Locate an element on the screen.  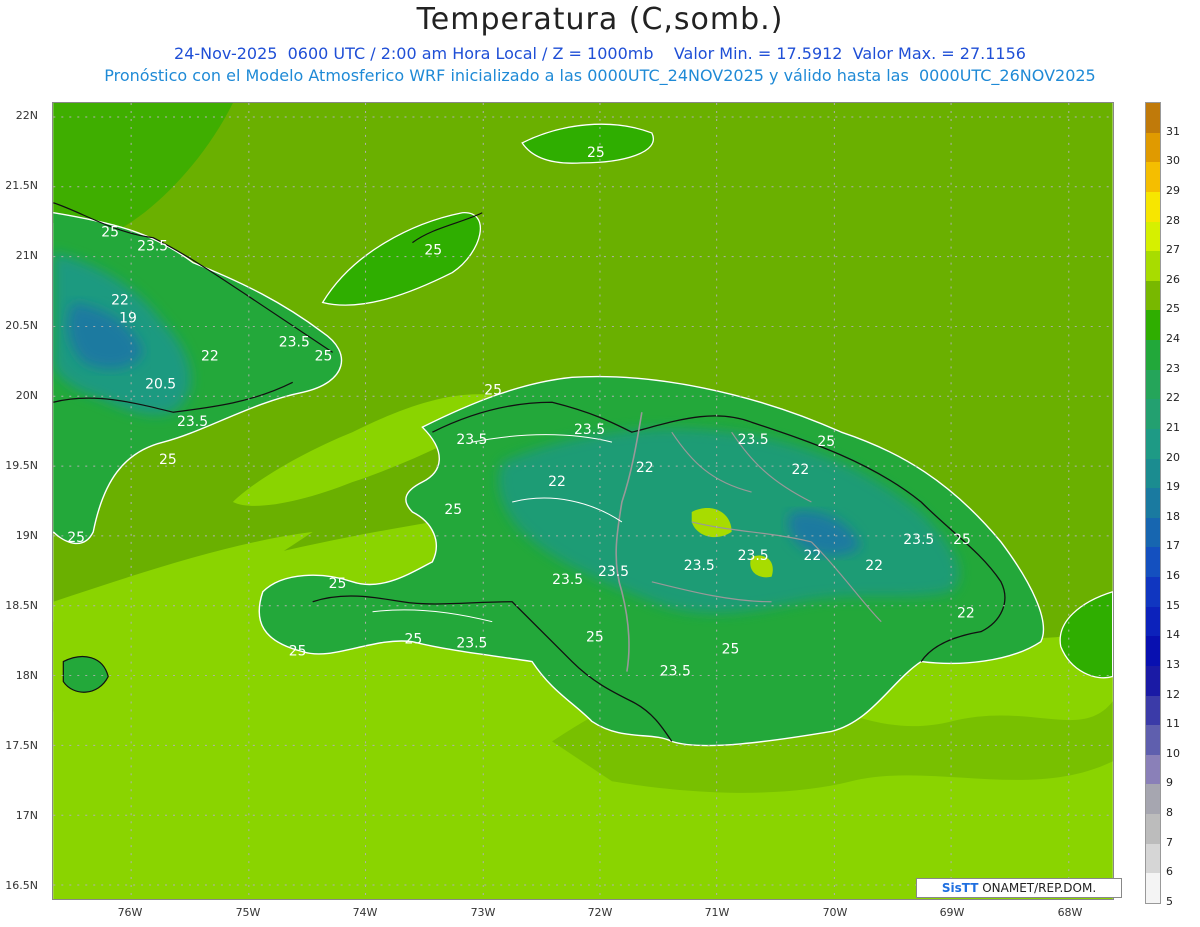
lon-label: 69W is located at coordinates (952, 912).